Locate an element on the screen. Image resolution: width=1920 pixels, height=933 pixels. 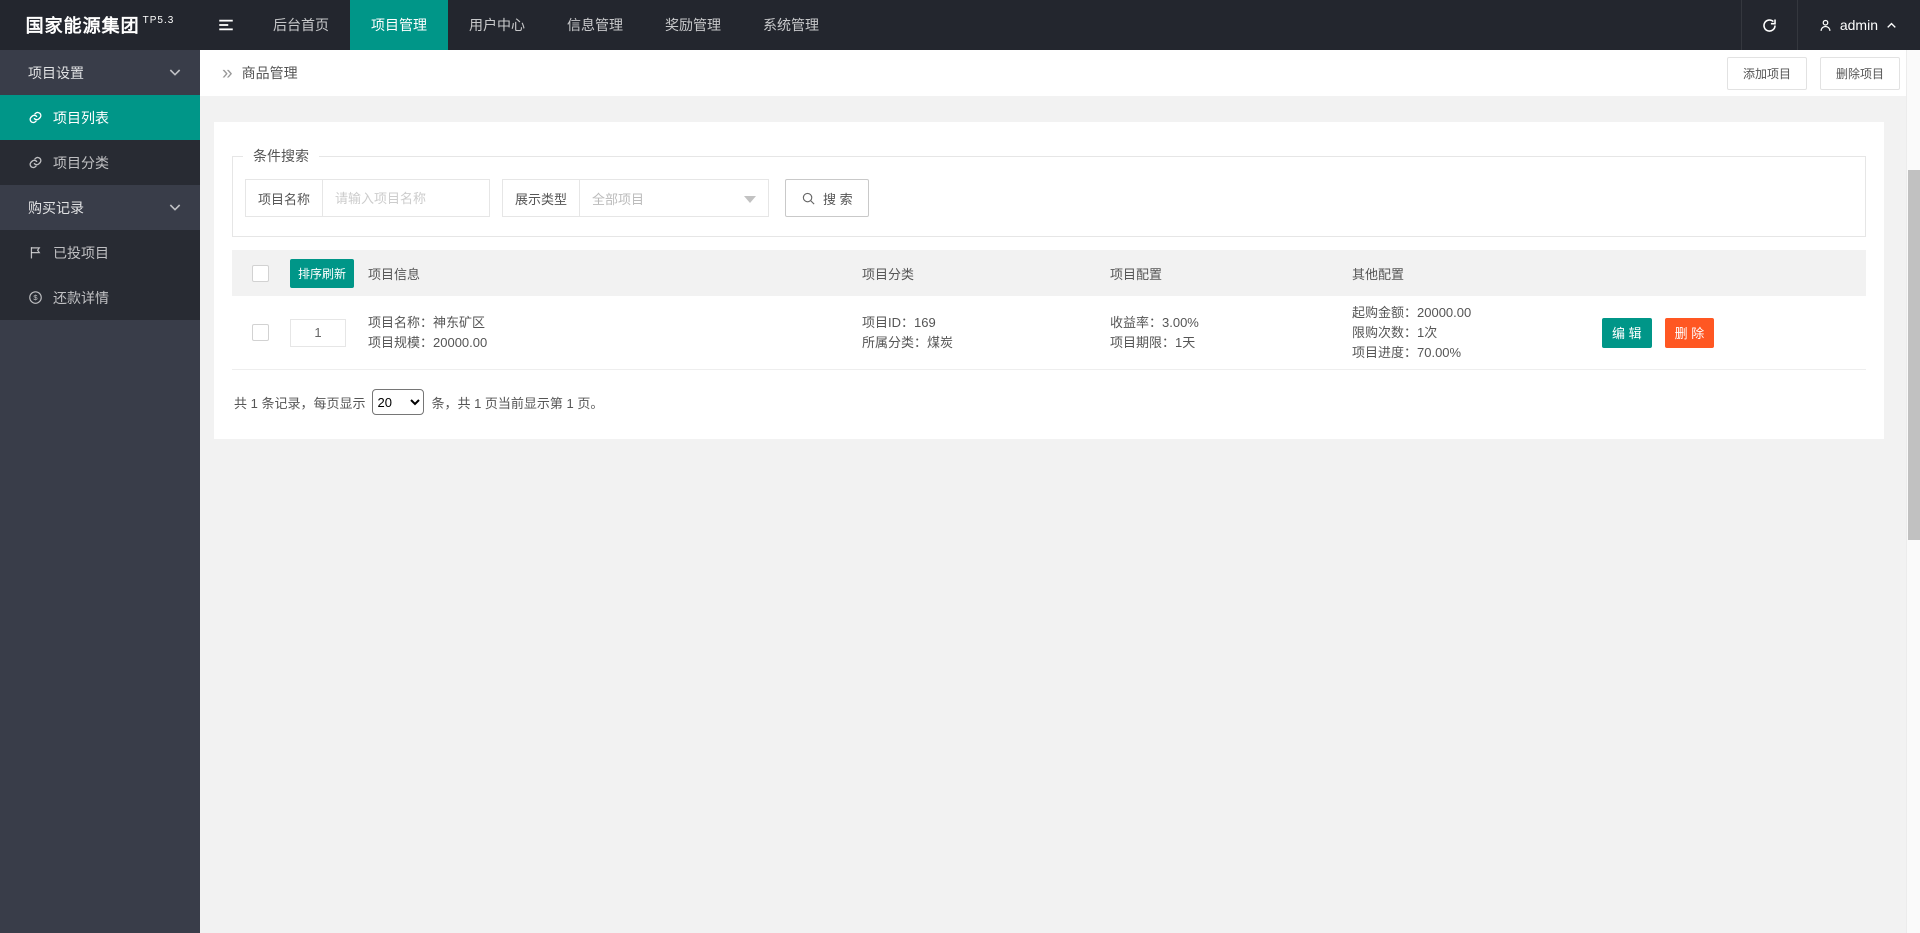
project-name-group: 项目名称 is located at coordinates (368, 198).